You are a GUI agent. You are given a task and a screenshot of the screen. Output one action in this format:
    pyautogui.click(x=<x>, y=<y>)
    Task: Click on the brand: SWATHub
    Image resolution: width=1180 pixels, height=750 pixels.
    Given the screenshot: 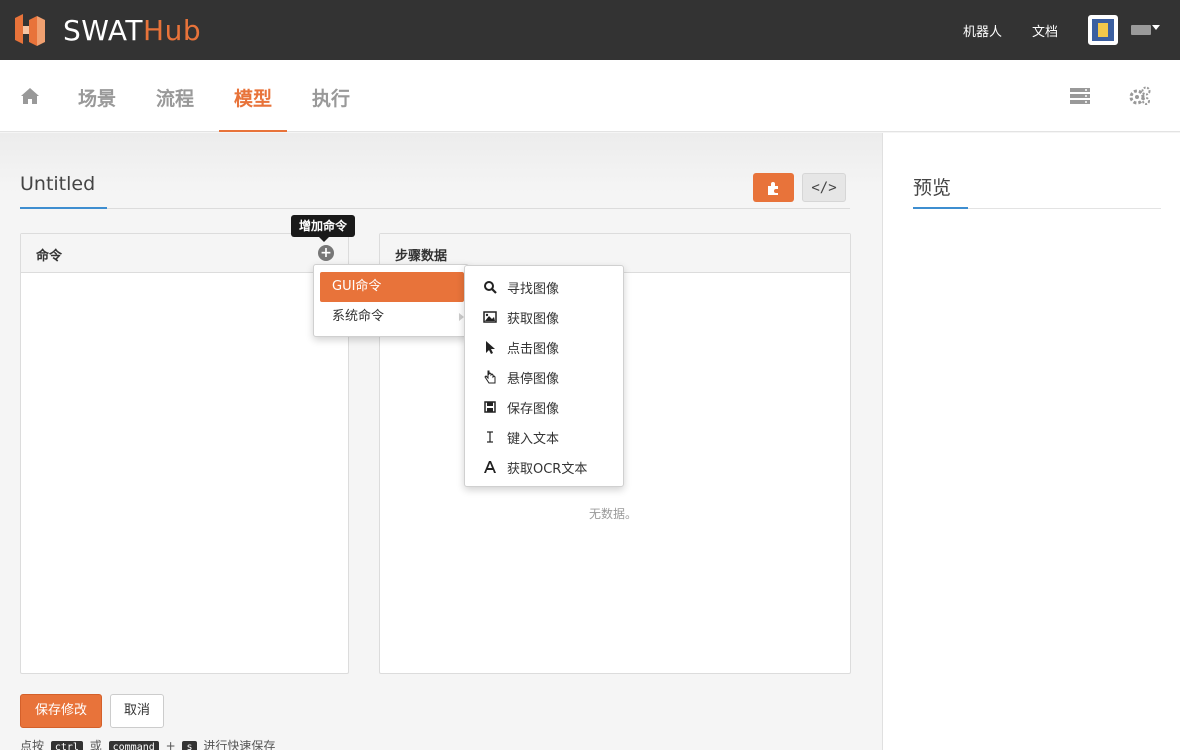 What is the action you would take?
    pyautogui.click(x=108, y=30)
    